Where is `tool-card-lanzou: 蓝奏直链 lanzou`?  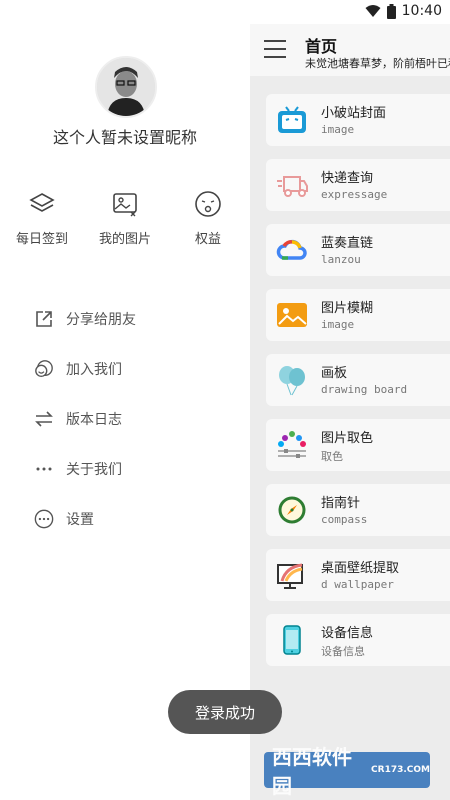 tool-card-lanzou: 蓝奏直链 lanzou is located at coordinates (358, 250).